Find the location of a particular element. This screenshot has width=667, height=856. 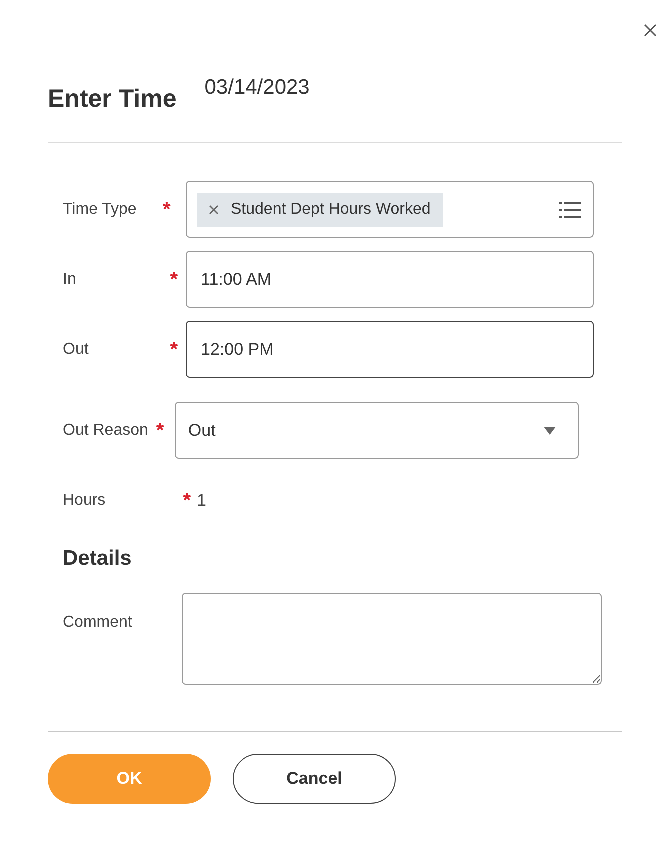

dropdown-field: Out is located at coordinates (377, 430).